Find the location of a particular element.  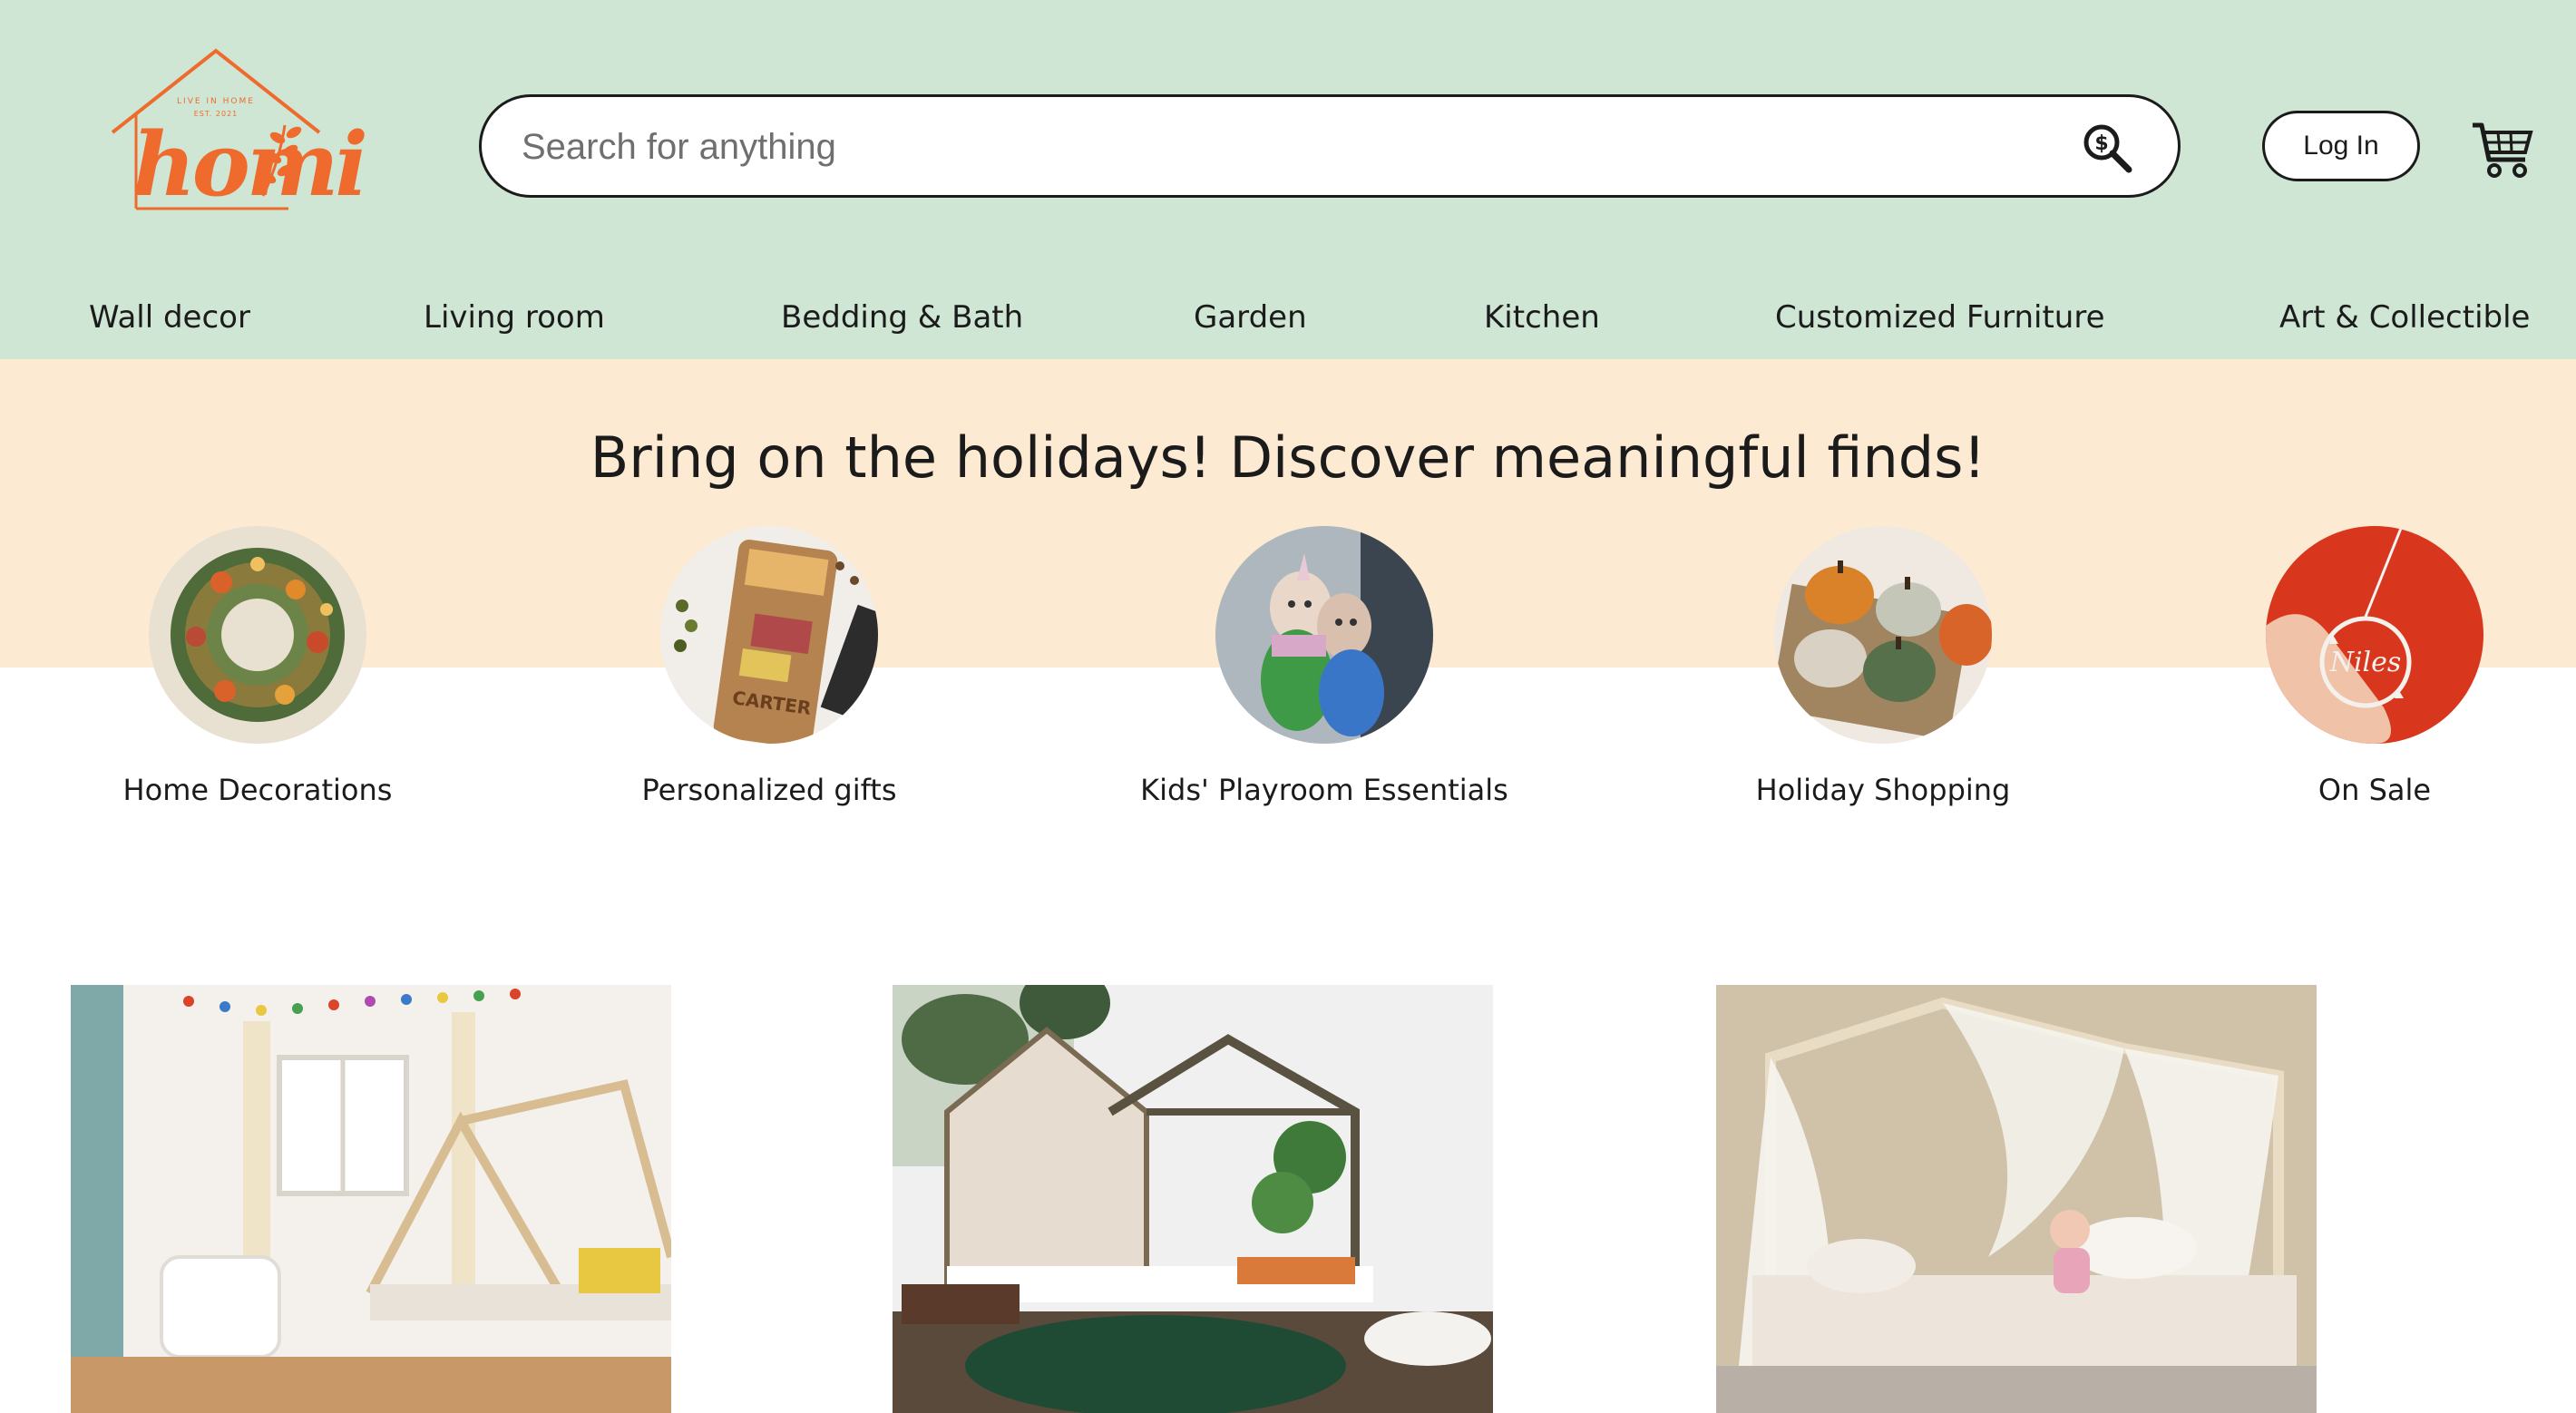

product-card-house-bed-leaf-rug is located at coordinates (1193, 1199).